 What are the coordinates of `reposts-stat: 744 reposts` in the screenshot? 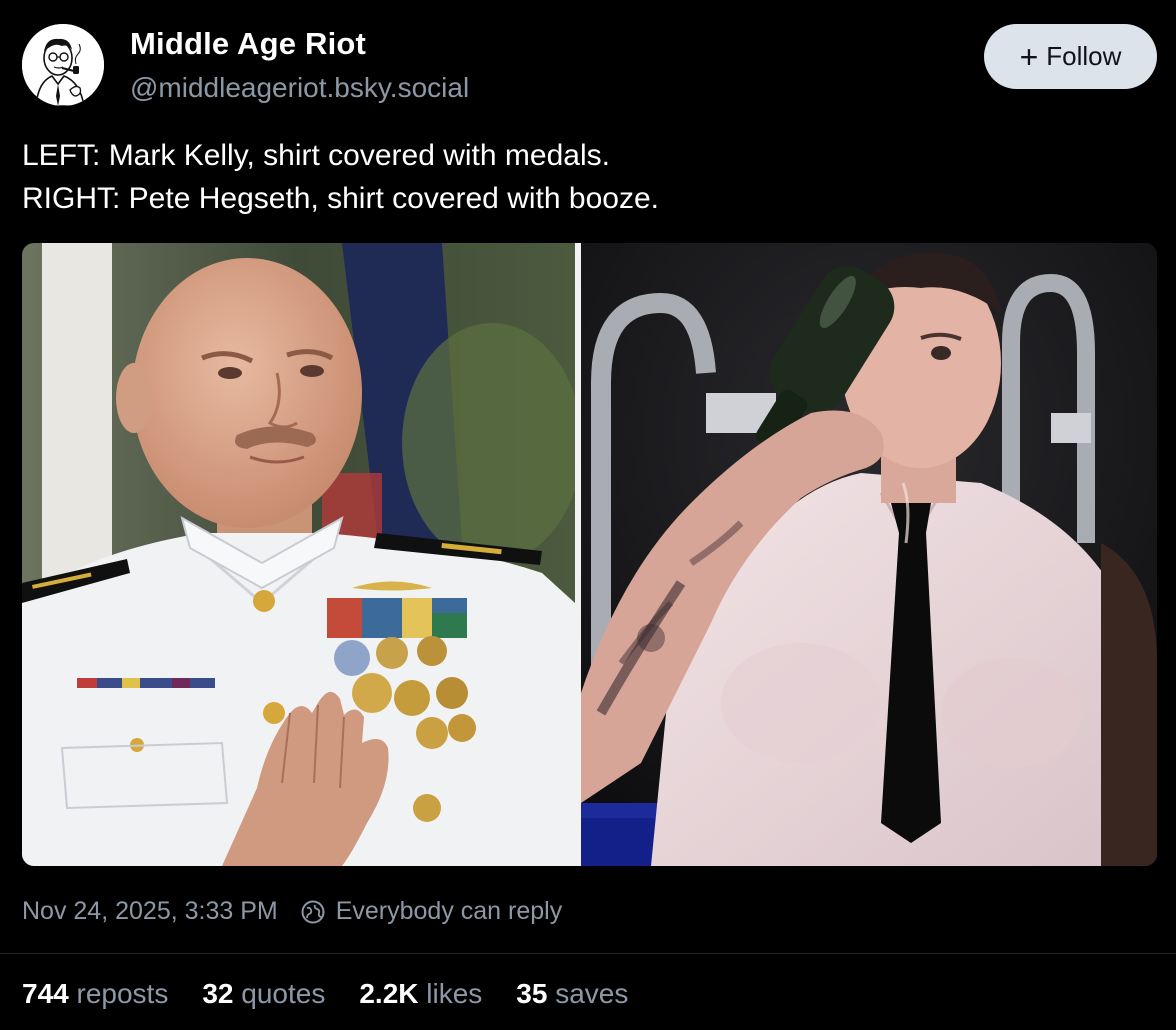 It's located at (95, 994).